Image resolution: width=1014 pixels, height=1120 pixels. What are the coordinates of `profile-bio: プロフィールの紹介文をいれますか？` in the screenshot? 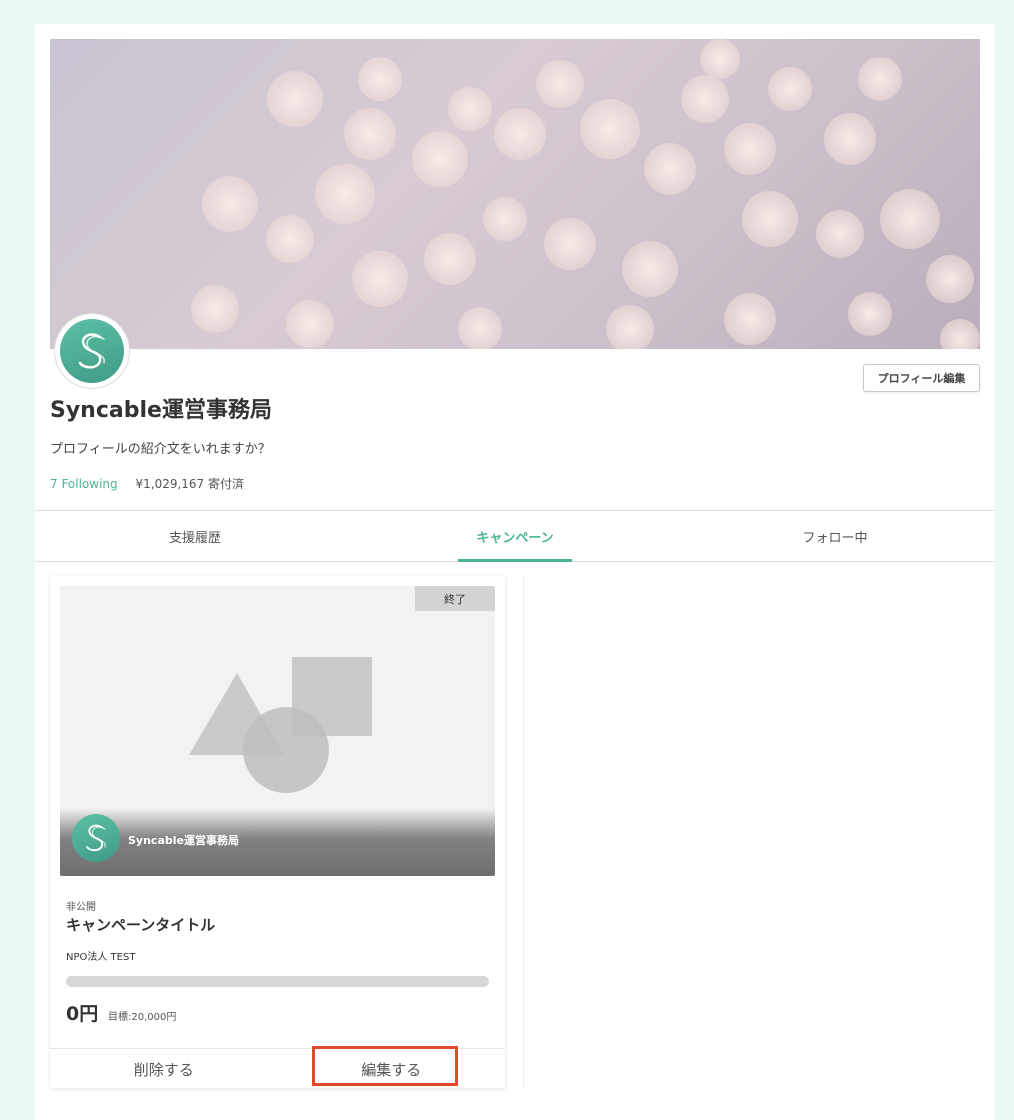 It's located at (160, 449).